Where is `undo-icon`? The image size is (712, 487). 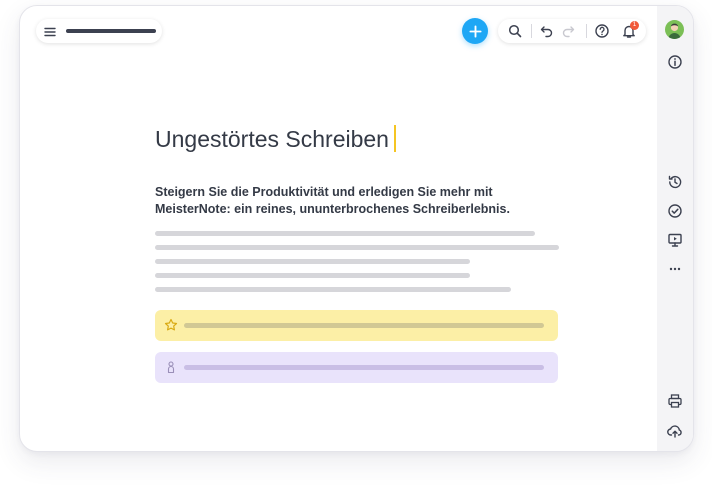
undo-icon is located at coordinates (547, 31).